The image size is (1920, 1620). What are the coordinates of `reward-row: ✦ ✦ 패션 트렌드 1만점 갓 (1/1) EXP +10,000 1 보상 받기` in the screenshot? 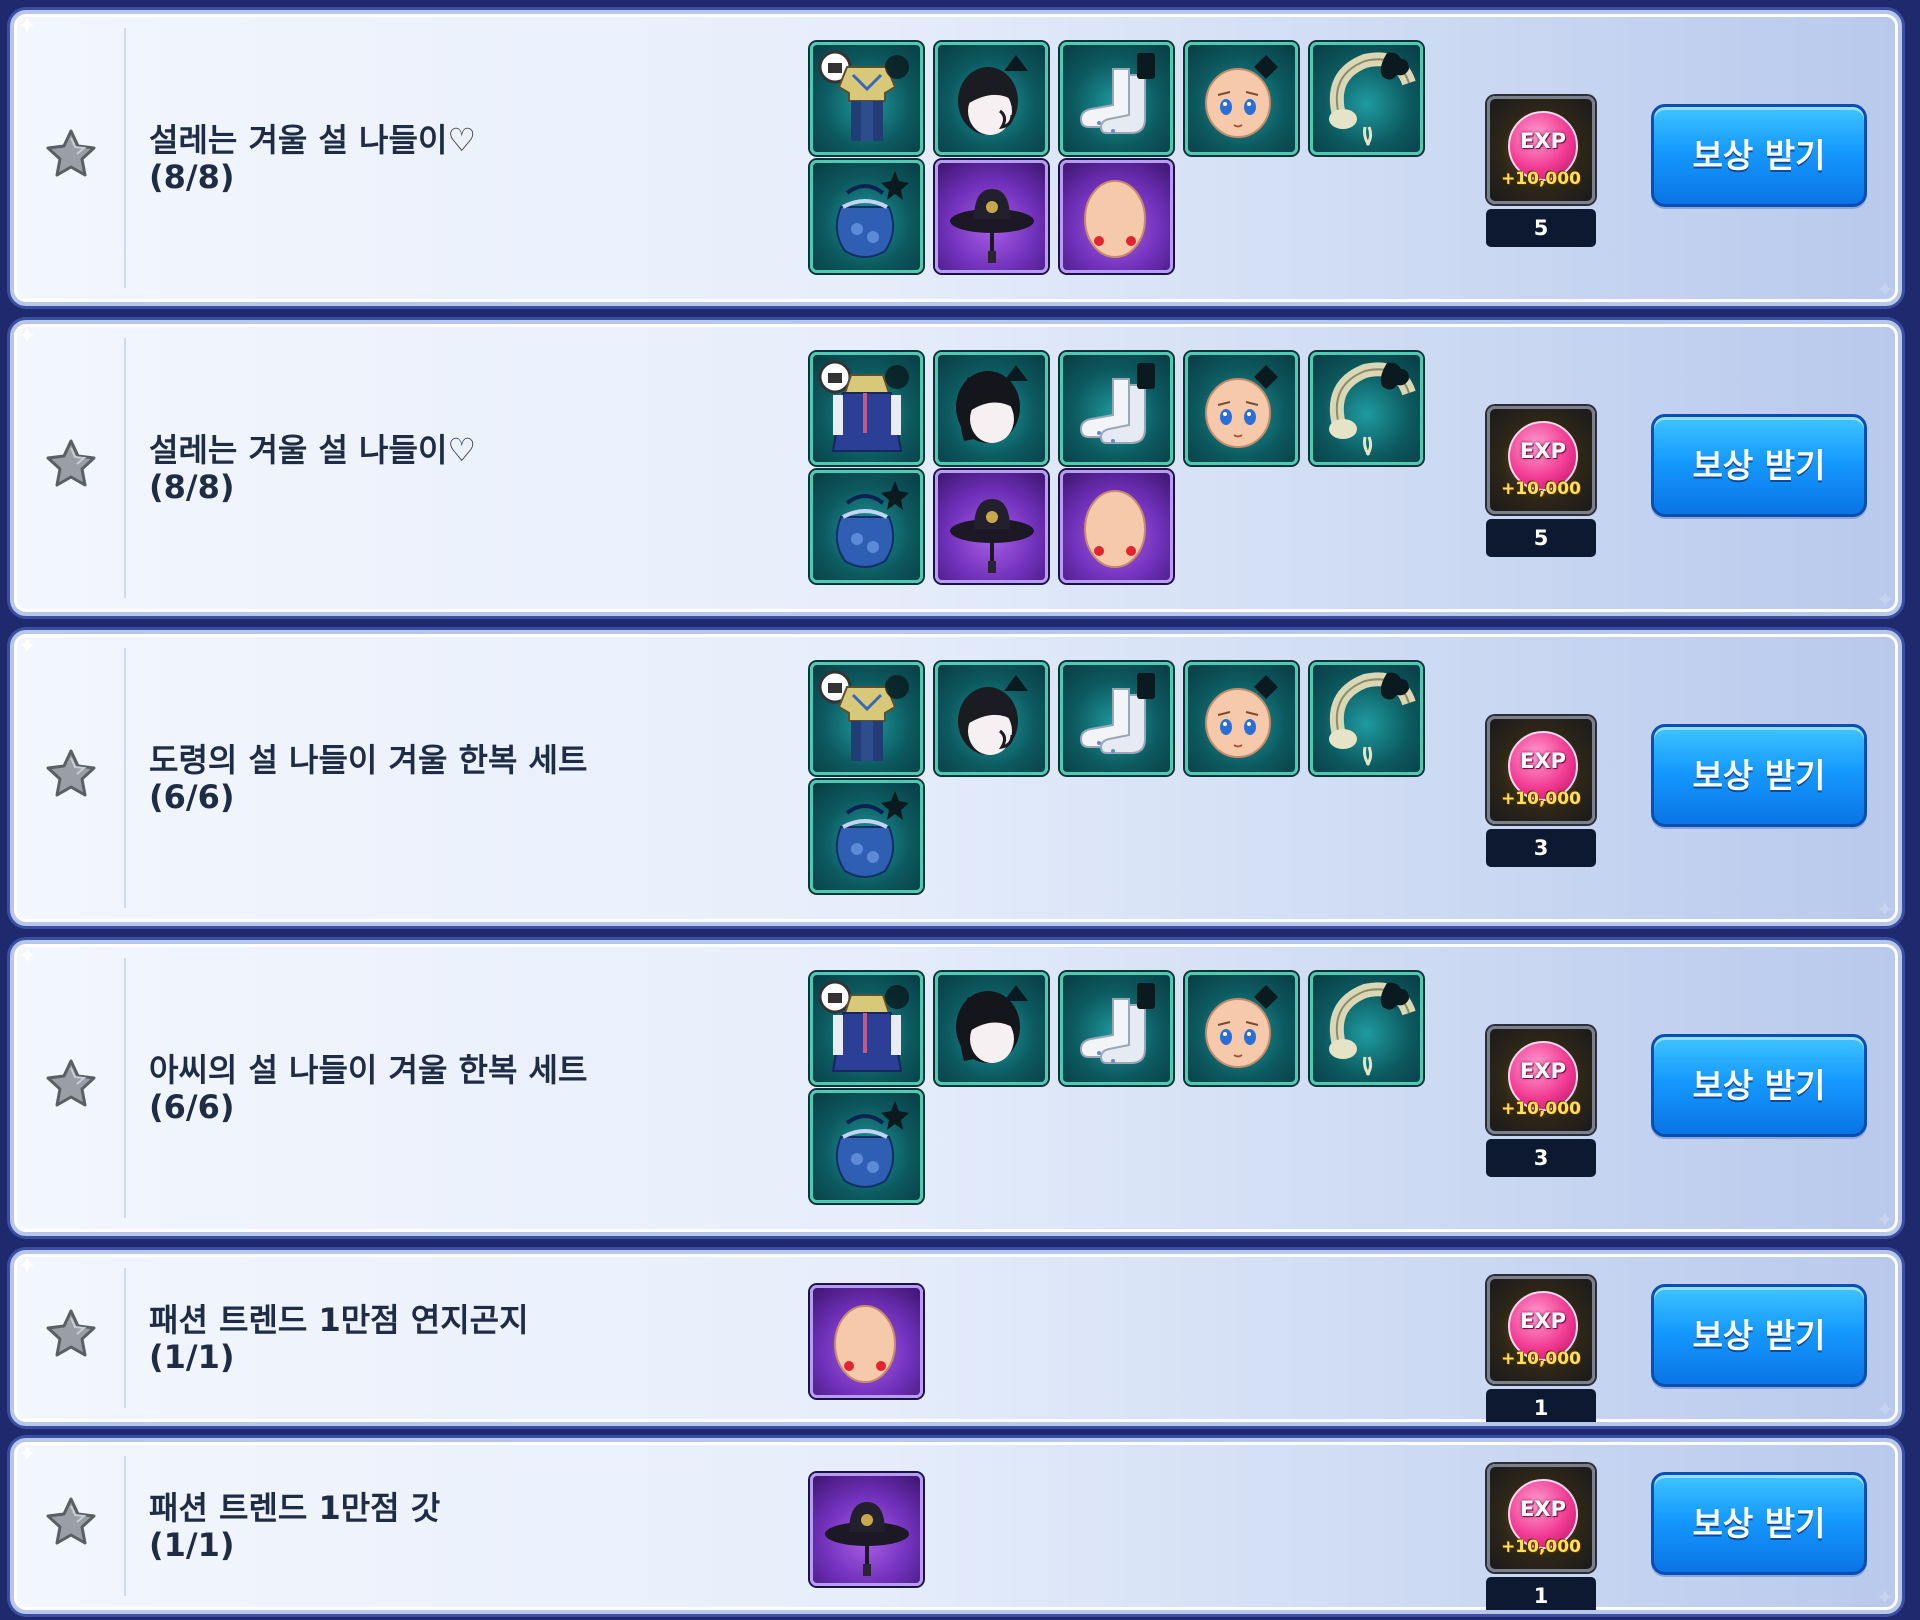 It's located at (956, 1526).